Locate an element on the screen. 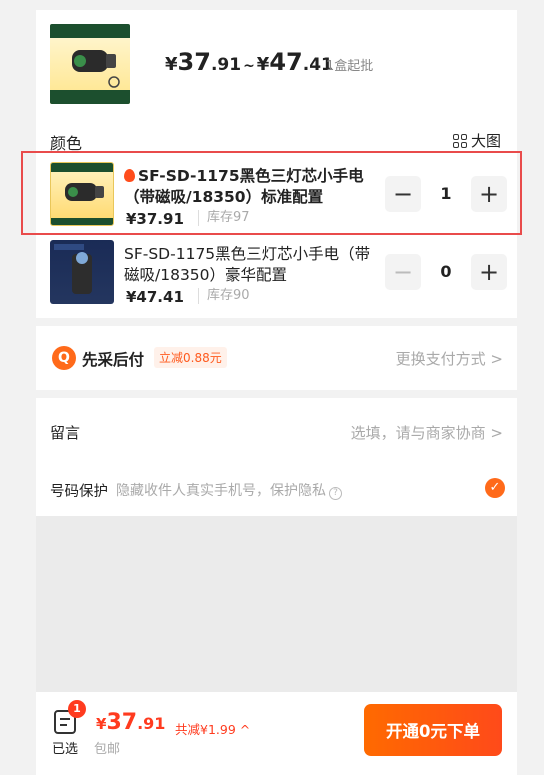 Image resolution: width=544 pixels, height=775 pixels. quantity-value: 1 is located at coordinates (446, 193).